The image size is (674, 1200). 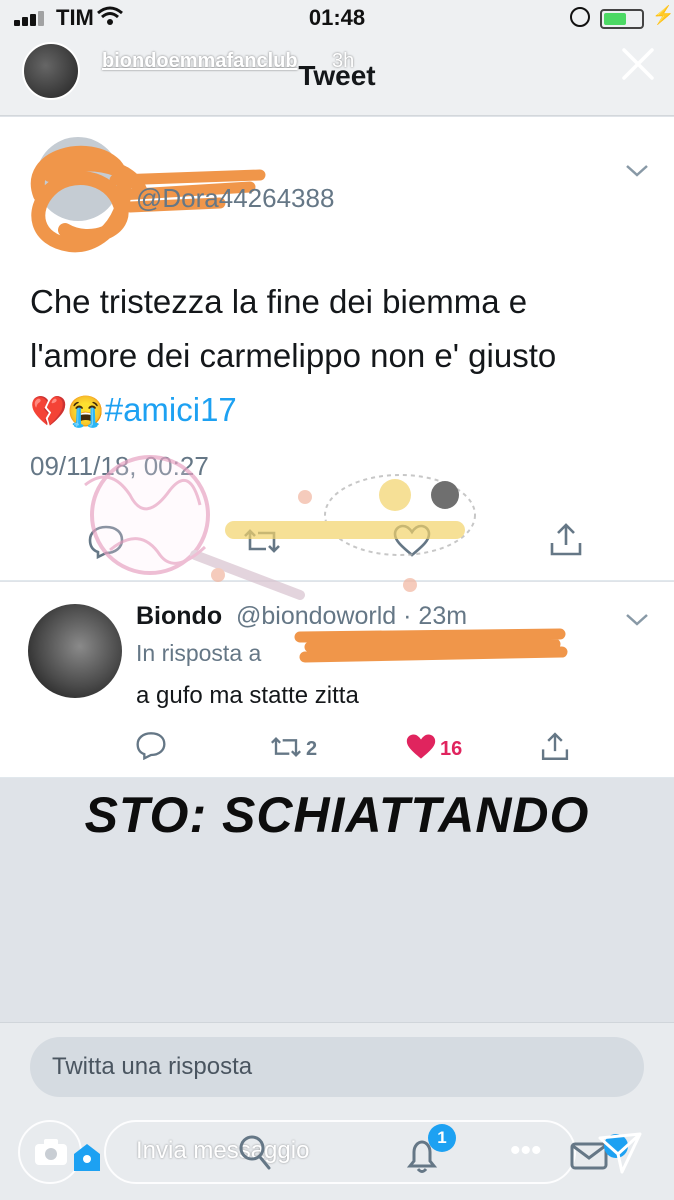 I want to click on in-reply-to: In risposta a, so click(x=199, y=653).